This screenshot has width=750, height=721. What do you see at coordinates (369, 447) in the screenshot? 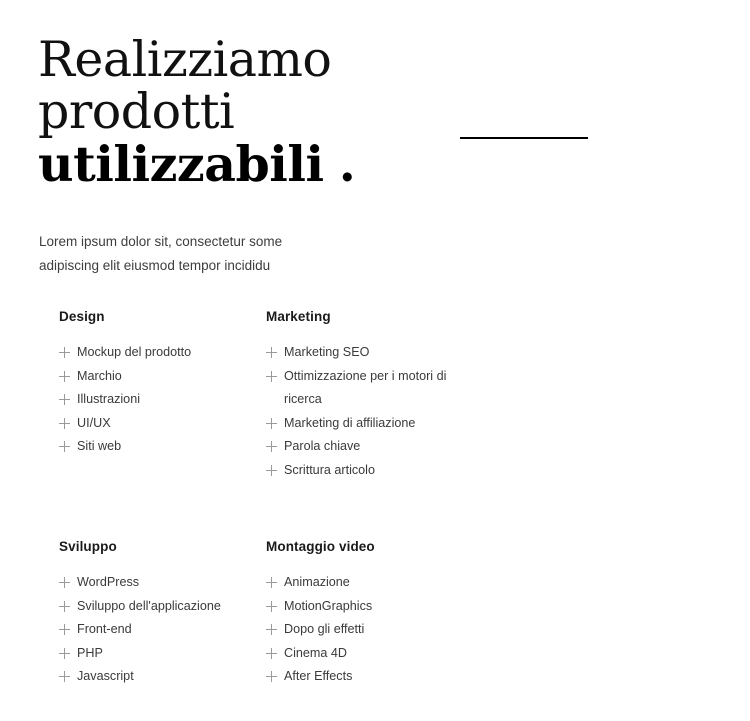
I see `list-item: Parola chiave` at bounding box center [369, 447].